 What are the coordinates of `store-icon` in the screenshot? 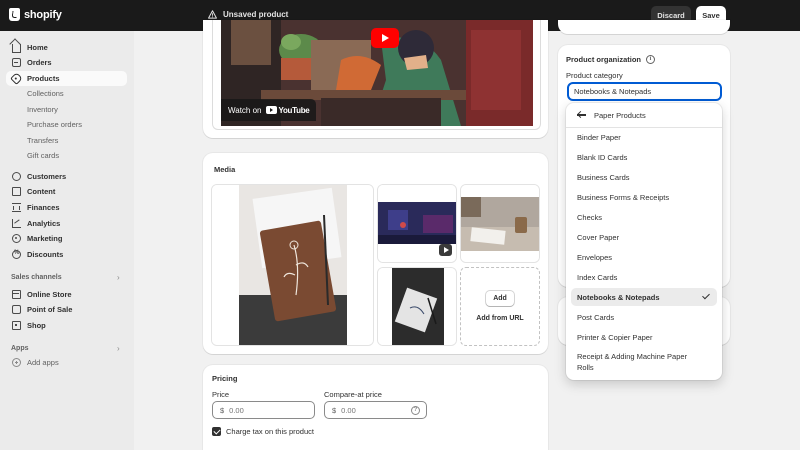 It's located at (16, 294).